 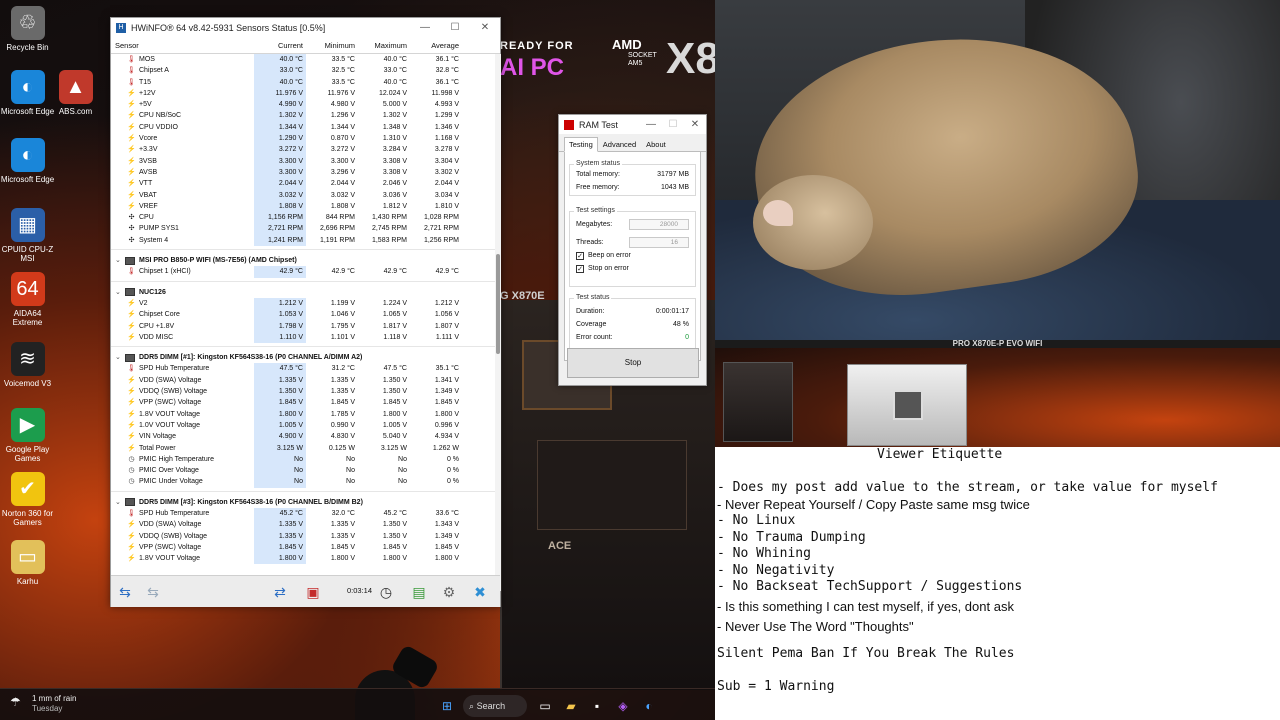 I want to click on sensor-row: ⚡ +5V 4.990 V 4.980 V 5.000 V 4.993 V, so click(x=303, y=105).